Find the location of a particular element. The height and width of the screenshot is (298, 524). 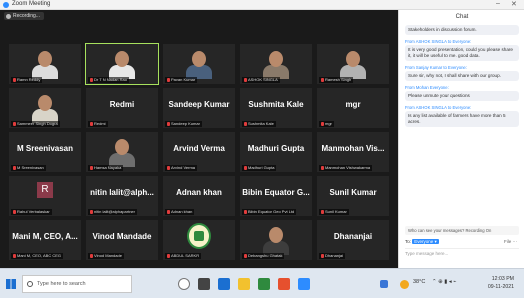

participant-tile: ABDUL SARKR is located at coordinates (199, 240).